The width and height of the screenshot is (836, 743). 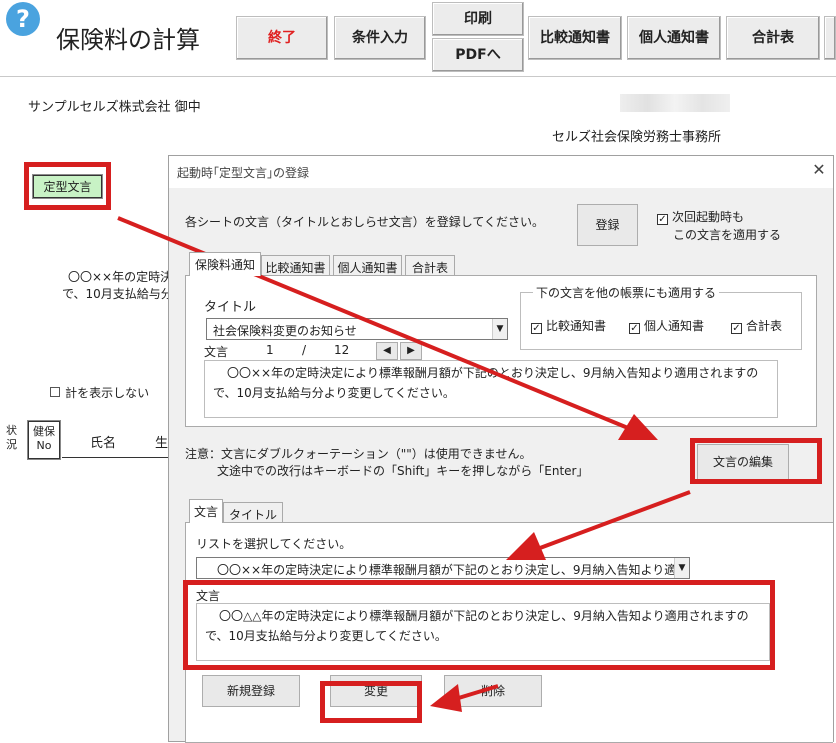 What do you see at coordinates (411, 351) in the screenshot?
I see `next-page-icon: ▶` at bounding box center [411, 351].